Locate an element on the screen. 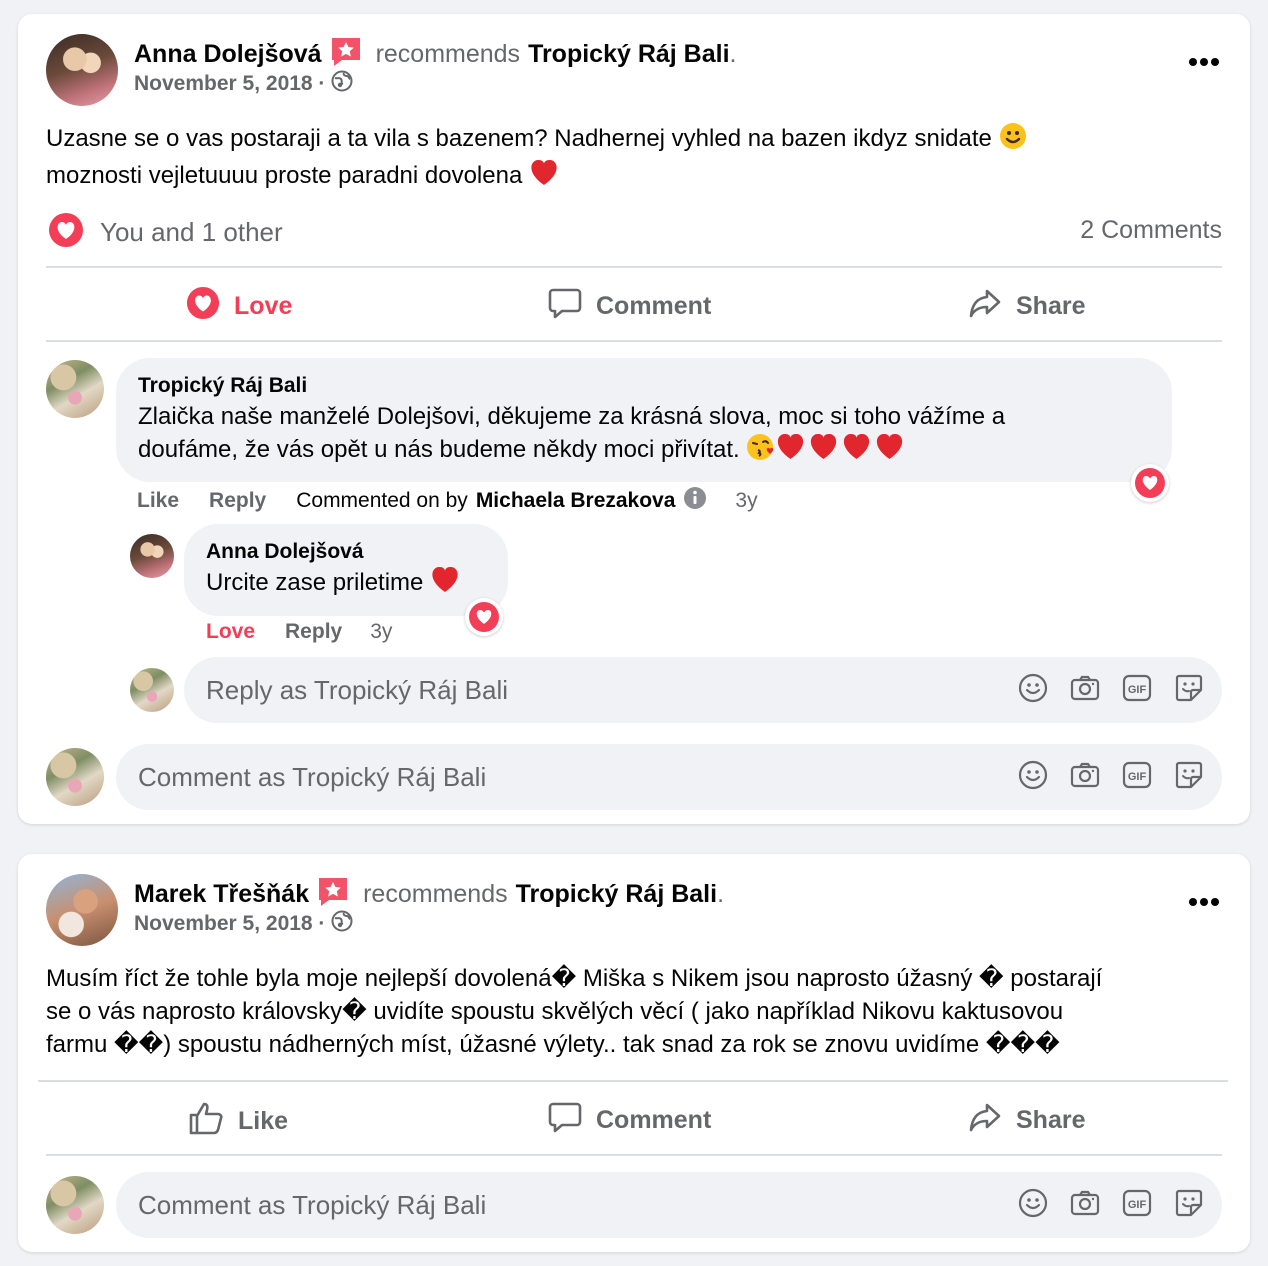  info-icon is located at coordinates (695, 501).